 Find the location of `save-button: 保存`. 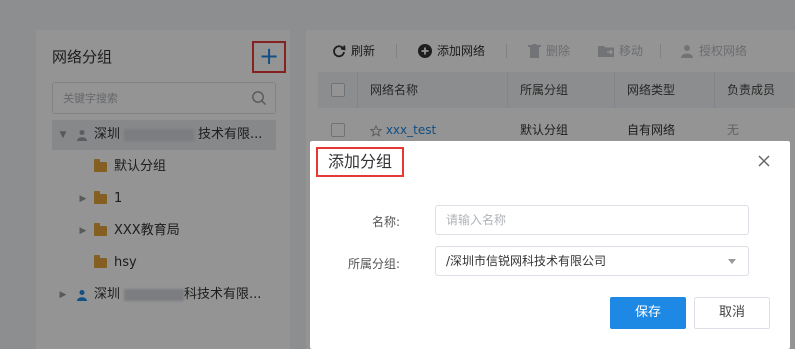

save-button: 保存 is located at coordinates (648, 313).